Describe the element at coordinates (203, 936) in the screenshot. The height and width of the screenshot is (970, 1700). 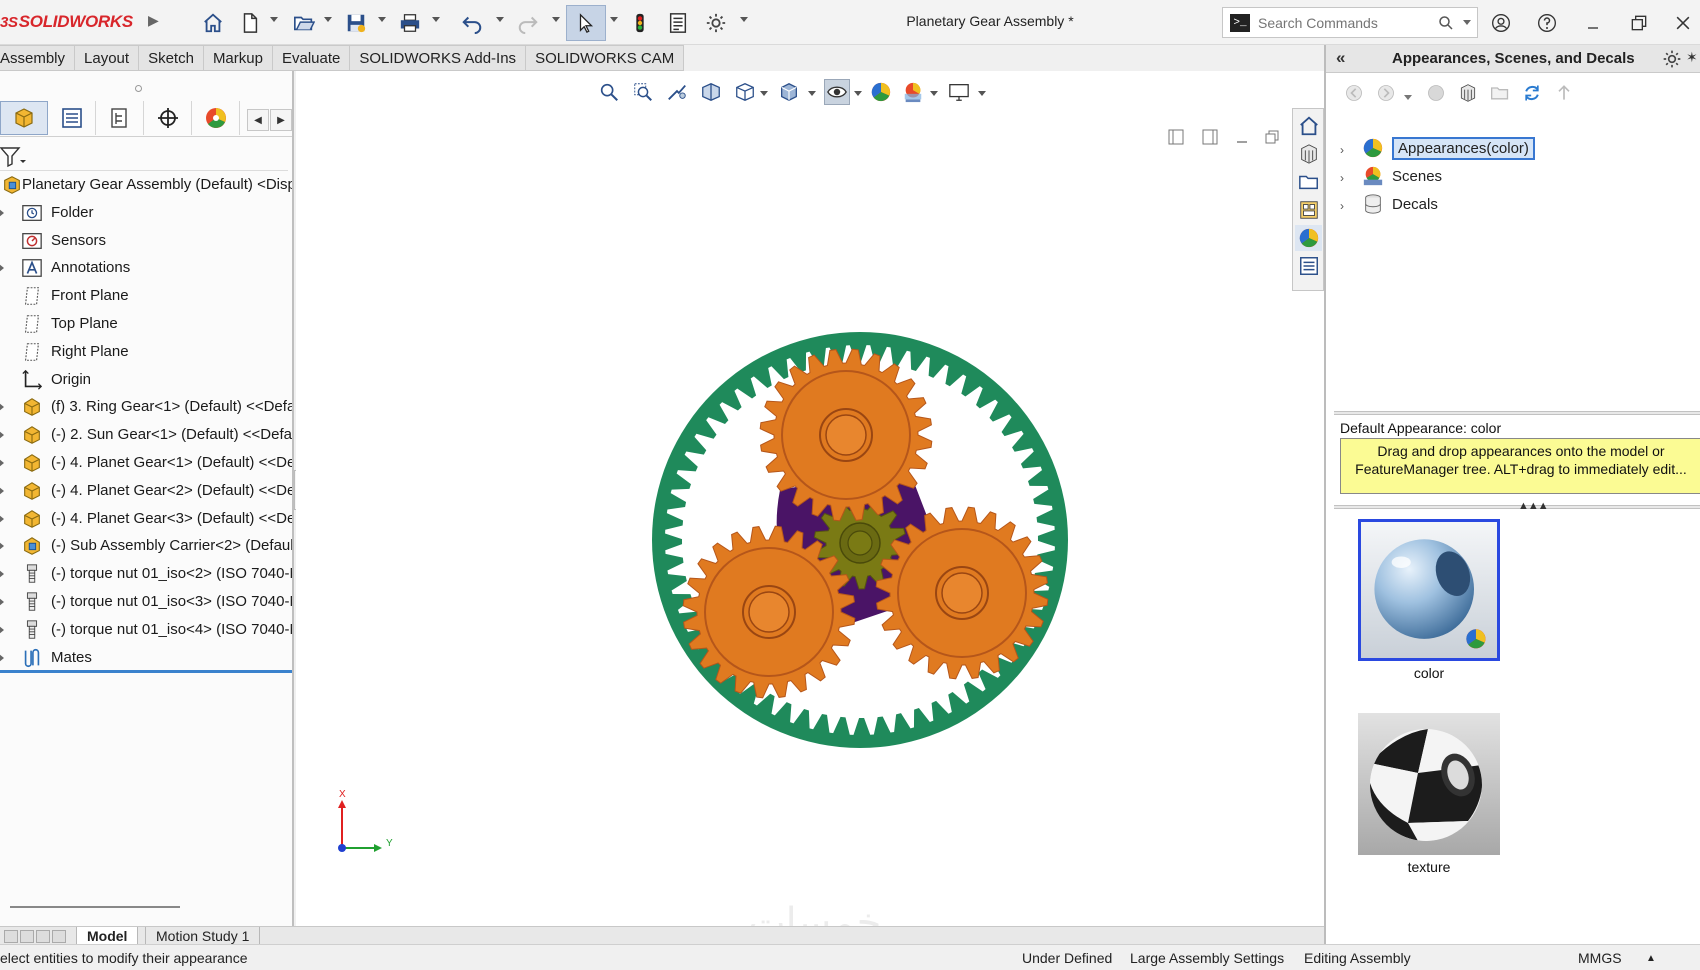
I see `tab-motion-study-1: Motion Study 1` at that location.